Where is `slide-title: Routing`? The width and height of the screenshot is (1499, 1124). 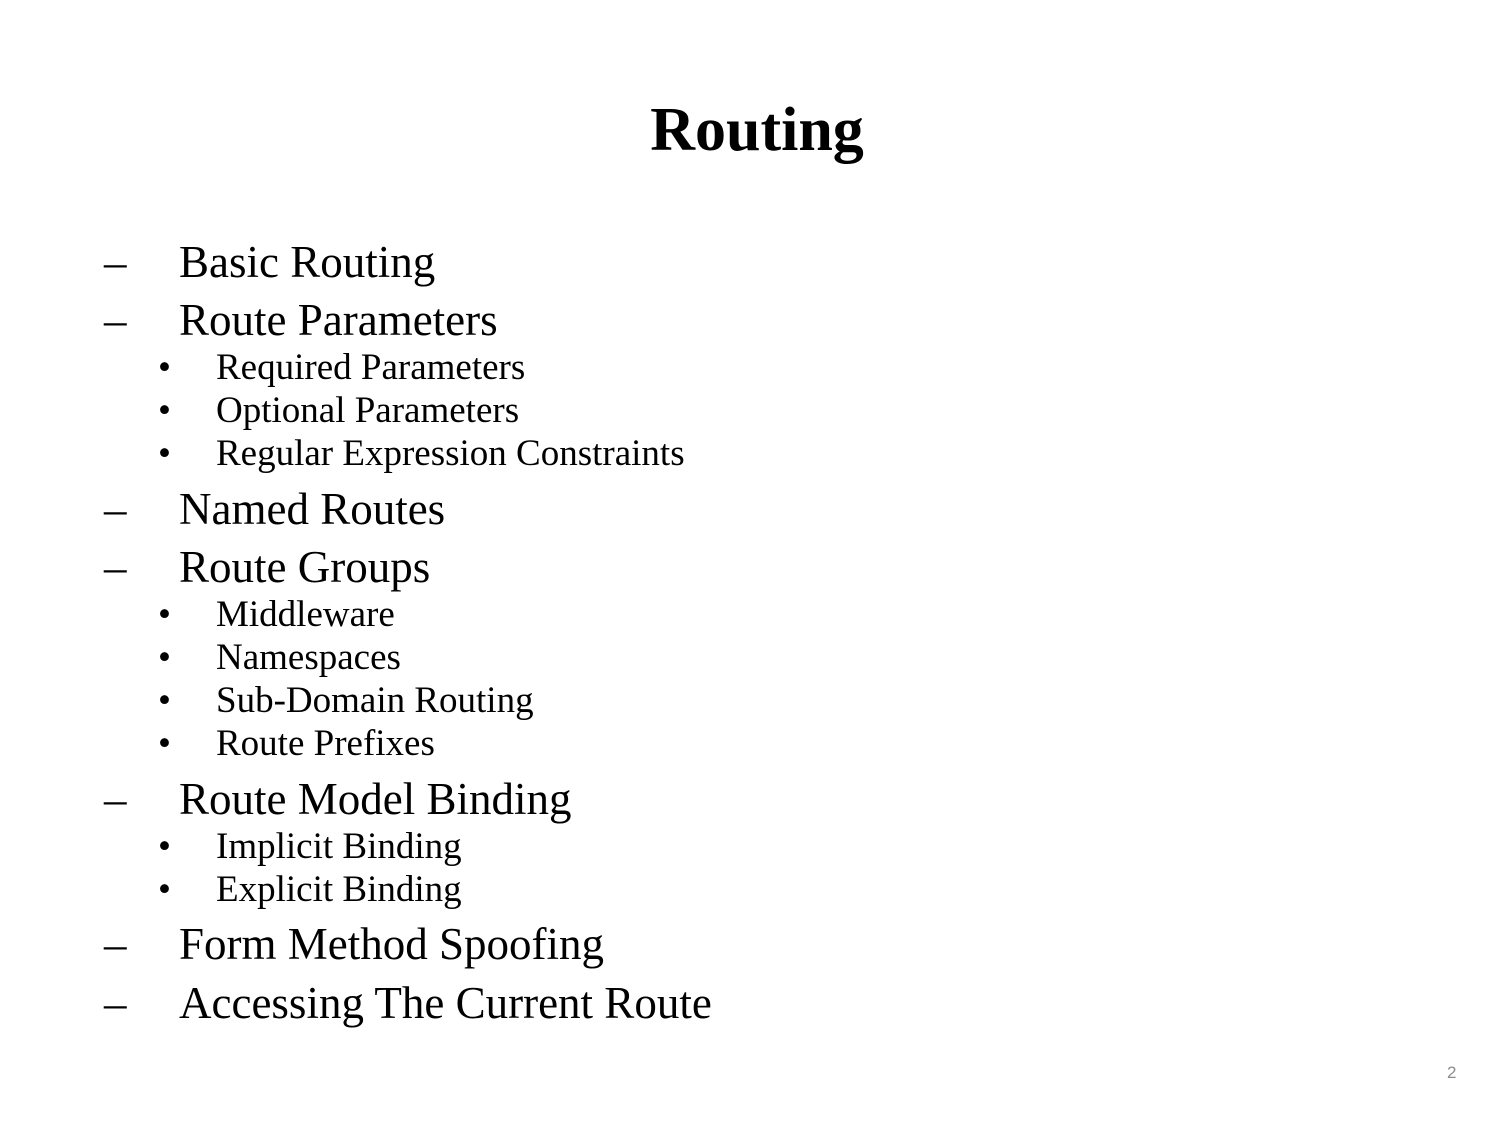 slide-title: Routing is located at coordinates (757, 130).